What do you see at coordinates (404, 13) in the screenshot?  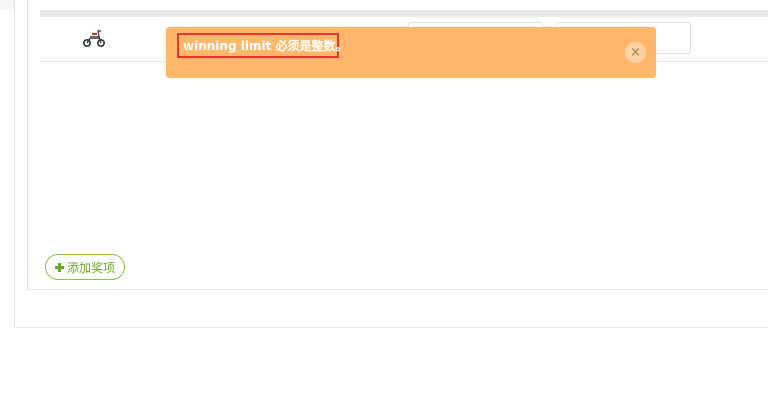 I see `table-header-bar` at bounding box center [404, 13].